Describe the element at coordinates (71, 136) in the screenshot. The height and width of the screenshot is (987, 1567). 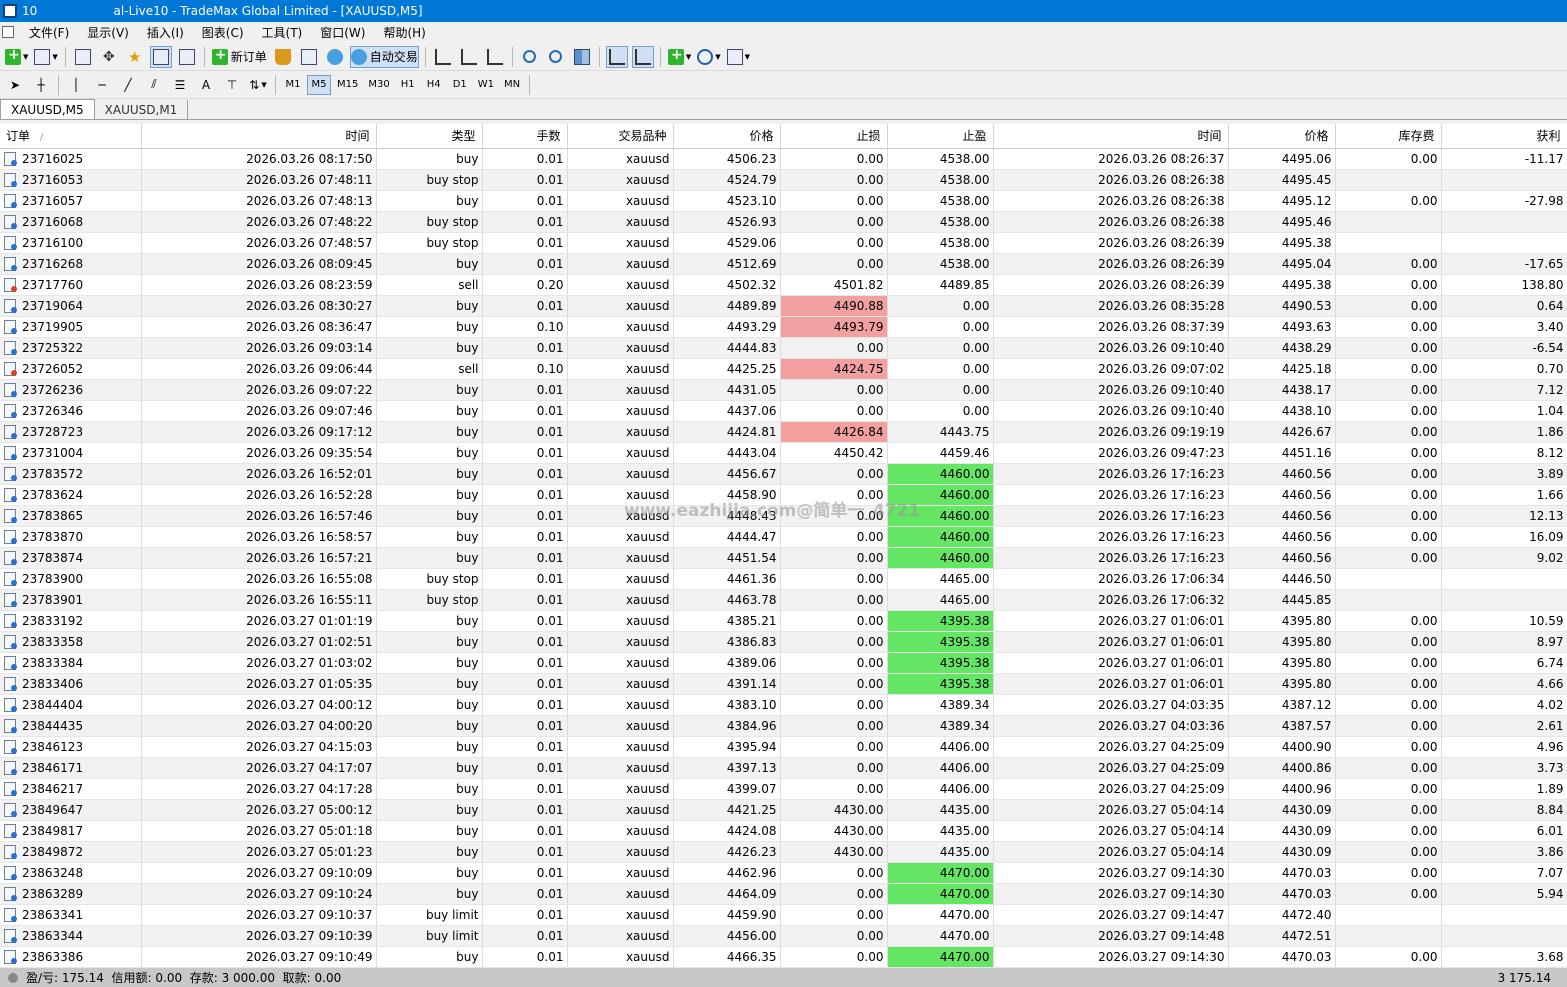
I see `col-header-order: 订单 /` at that location.